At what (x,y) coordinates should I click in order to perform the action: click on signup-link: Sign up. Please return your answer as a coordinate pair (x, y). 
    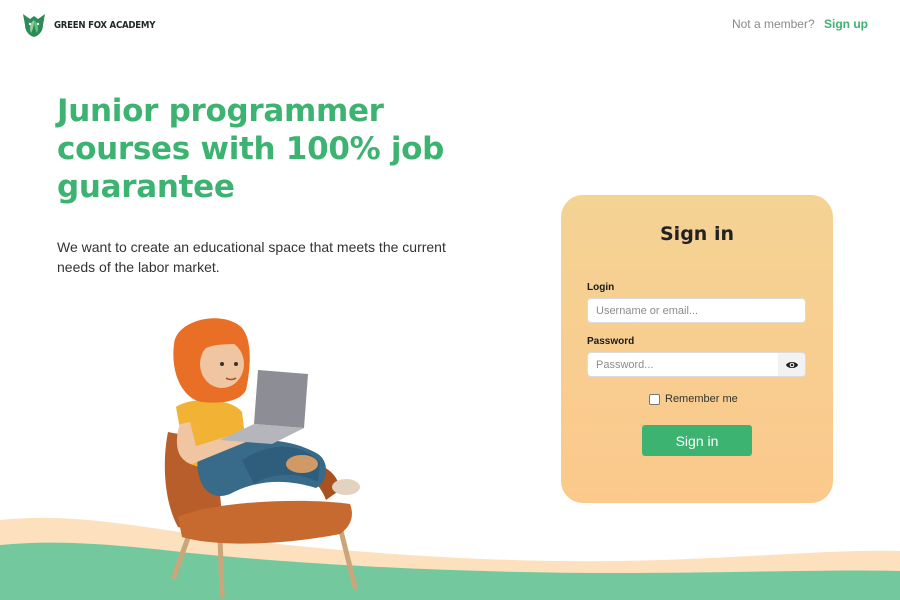
    Looking at the image, I should click on (846, 24).